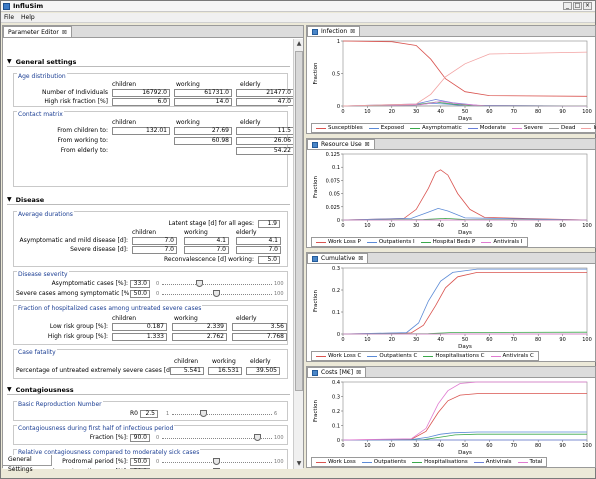 Image resolution: width=596 pixels, height=479 pixels. Describe the element at coordinates (222, 414) in the screenshot. I see `r0-slider` at that location.